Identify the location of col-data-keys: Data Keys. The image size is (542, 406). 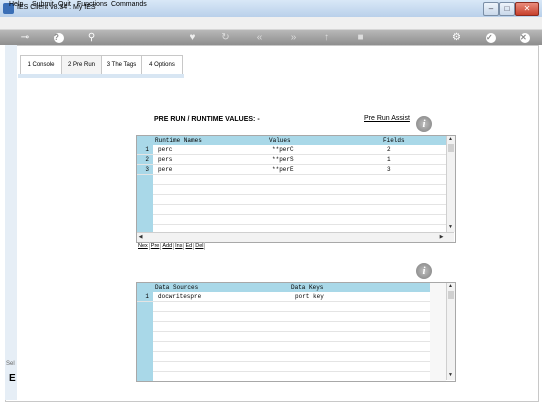
(307, 287).